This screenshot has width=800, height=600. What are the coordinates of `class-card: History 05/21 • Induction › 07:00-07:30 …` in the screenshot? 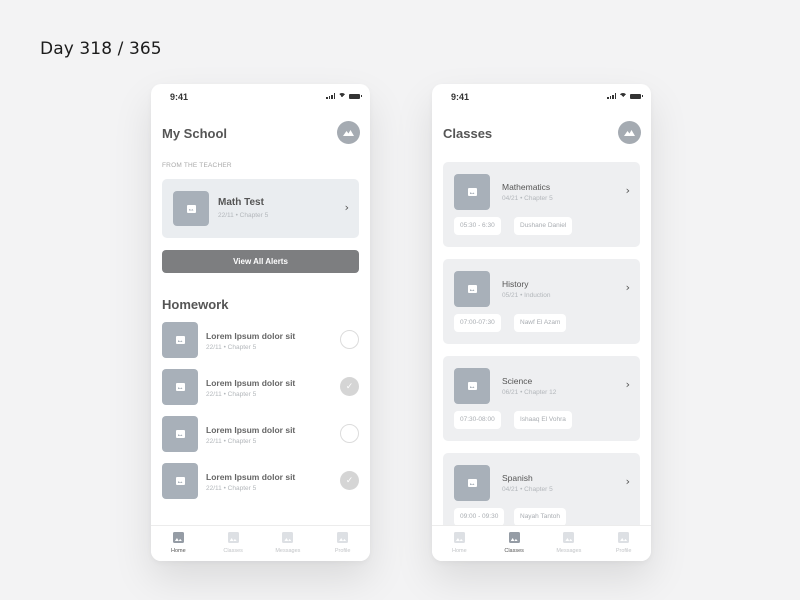 It's located at (541, 301).